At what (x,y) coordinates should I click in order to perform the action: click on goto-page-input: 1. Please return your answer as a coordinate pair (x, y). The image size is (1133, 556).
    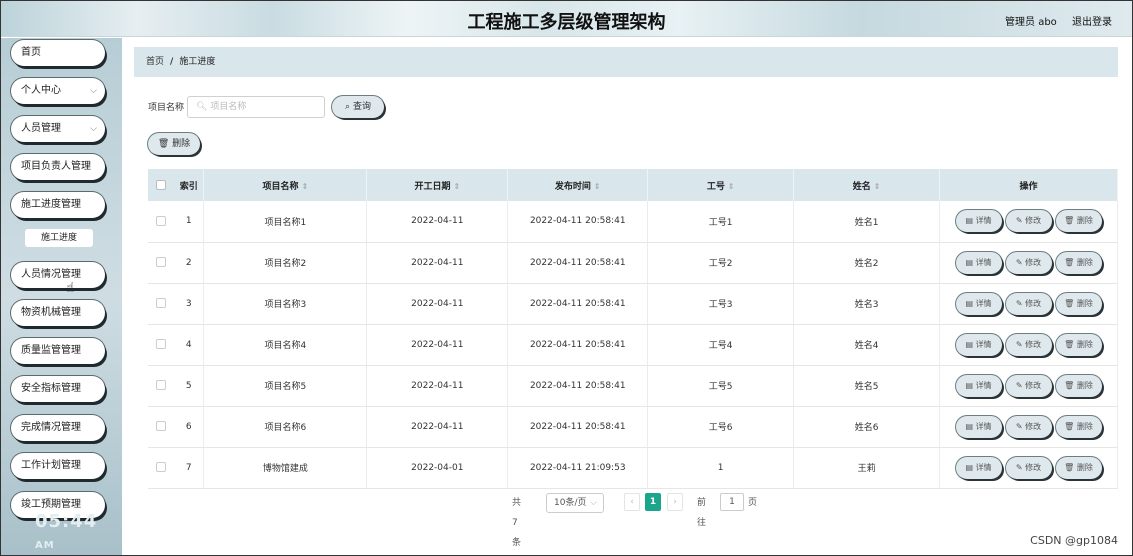
    Looking at the image, I should click on (732, 502).